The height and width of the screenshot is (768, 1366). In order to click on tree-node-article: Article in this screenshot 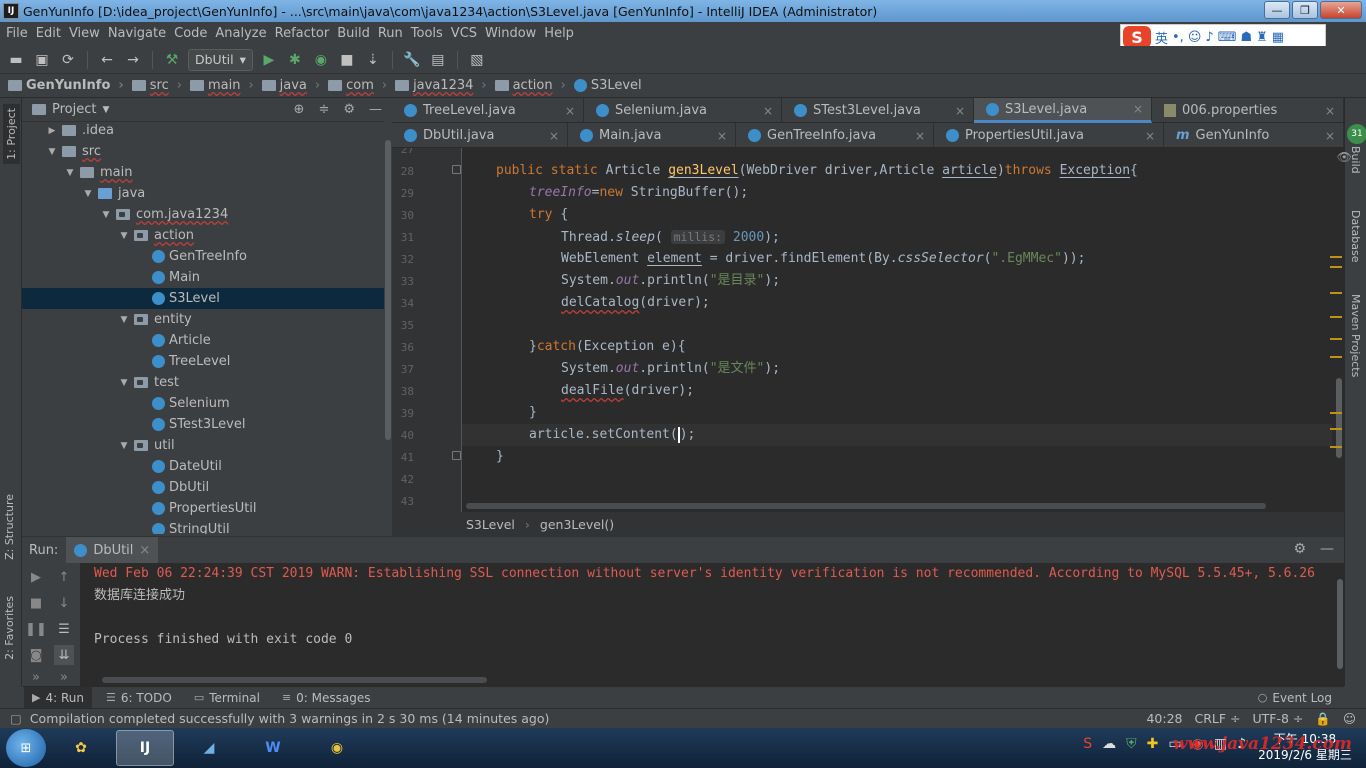, I will do `click(203, 340)`.